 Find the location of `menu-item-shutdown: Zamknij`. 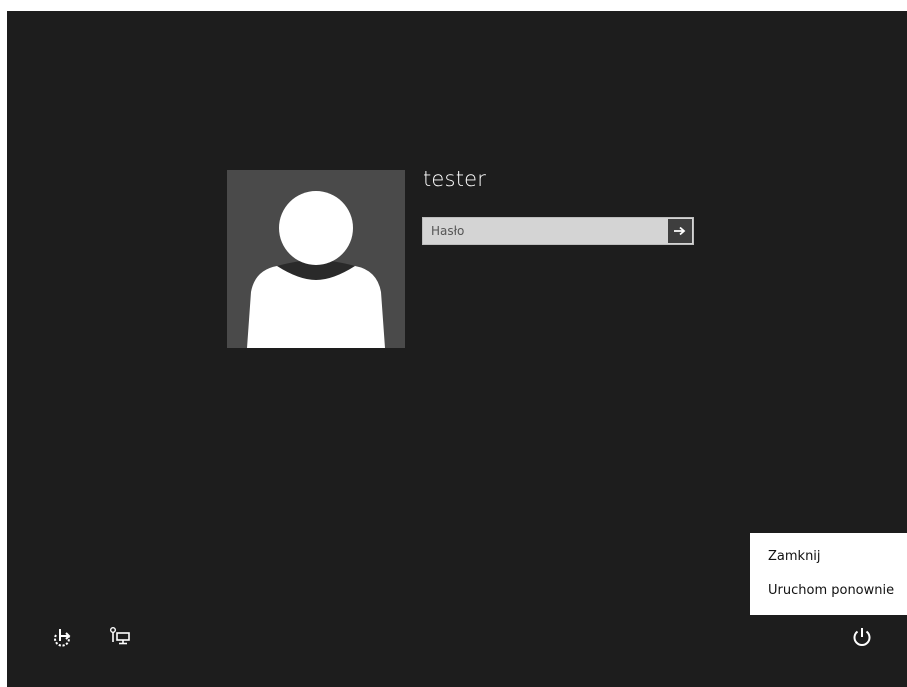

menu-item-shutdown: Zamknij is located at coordinates (794, 556).